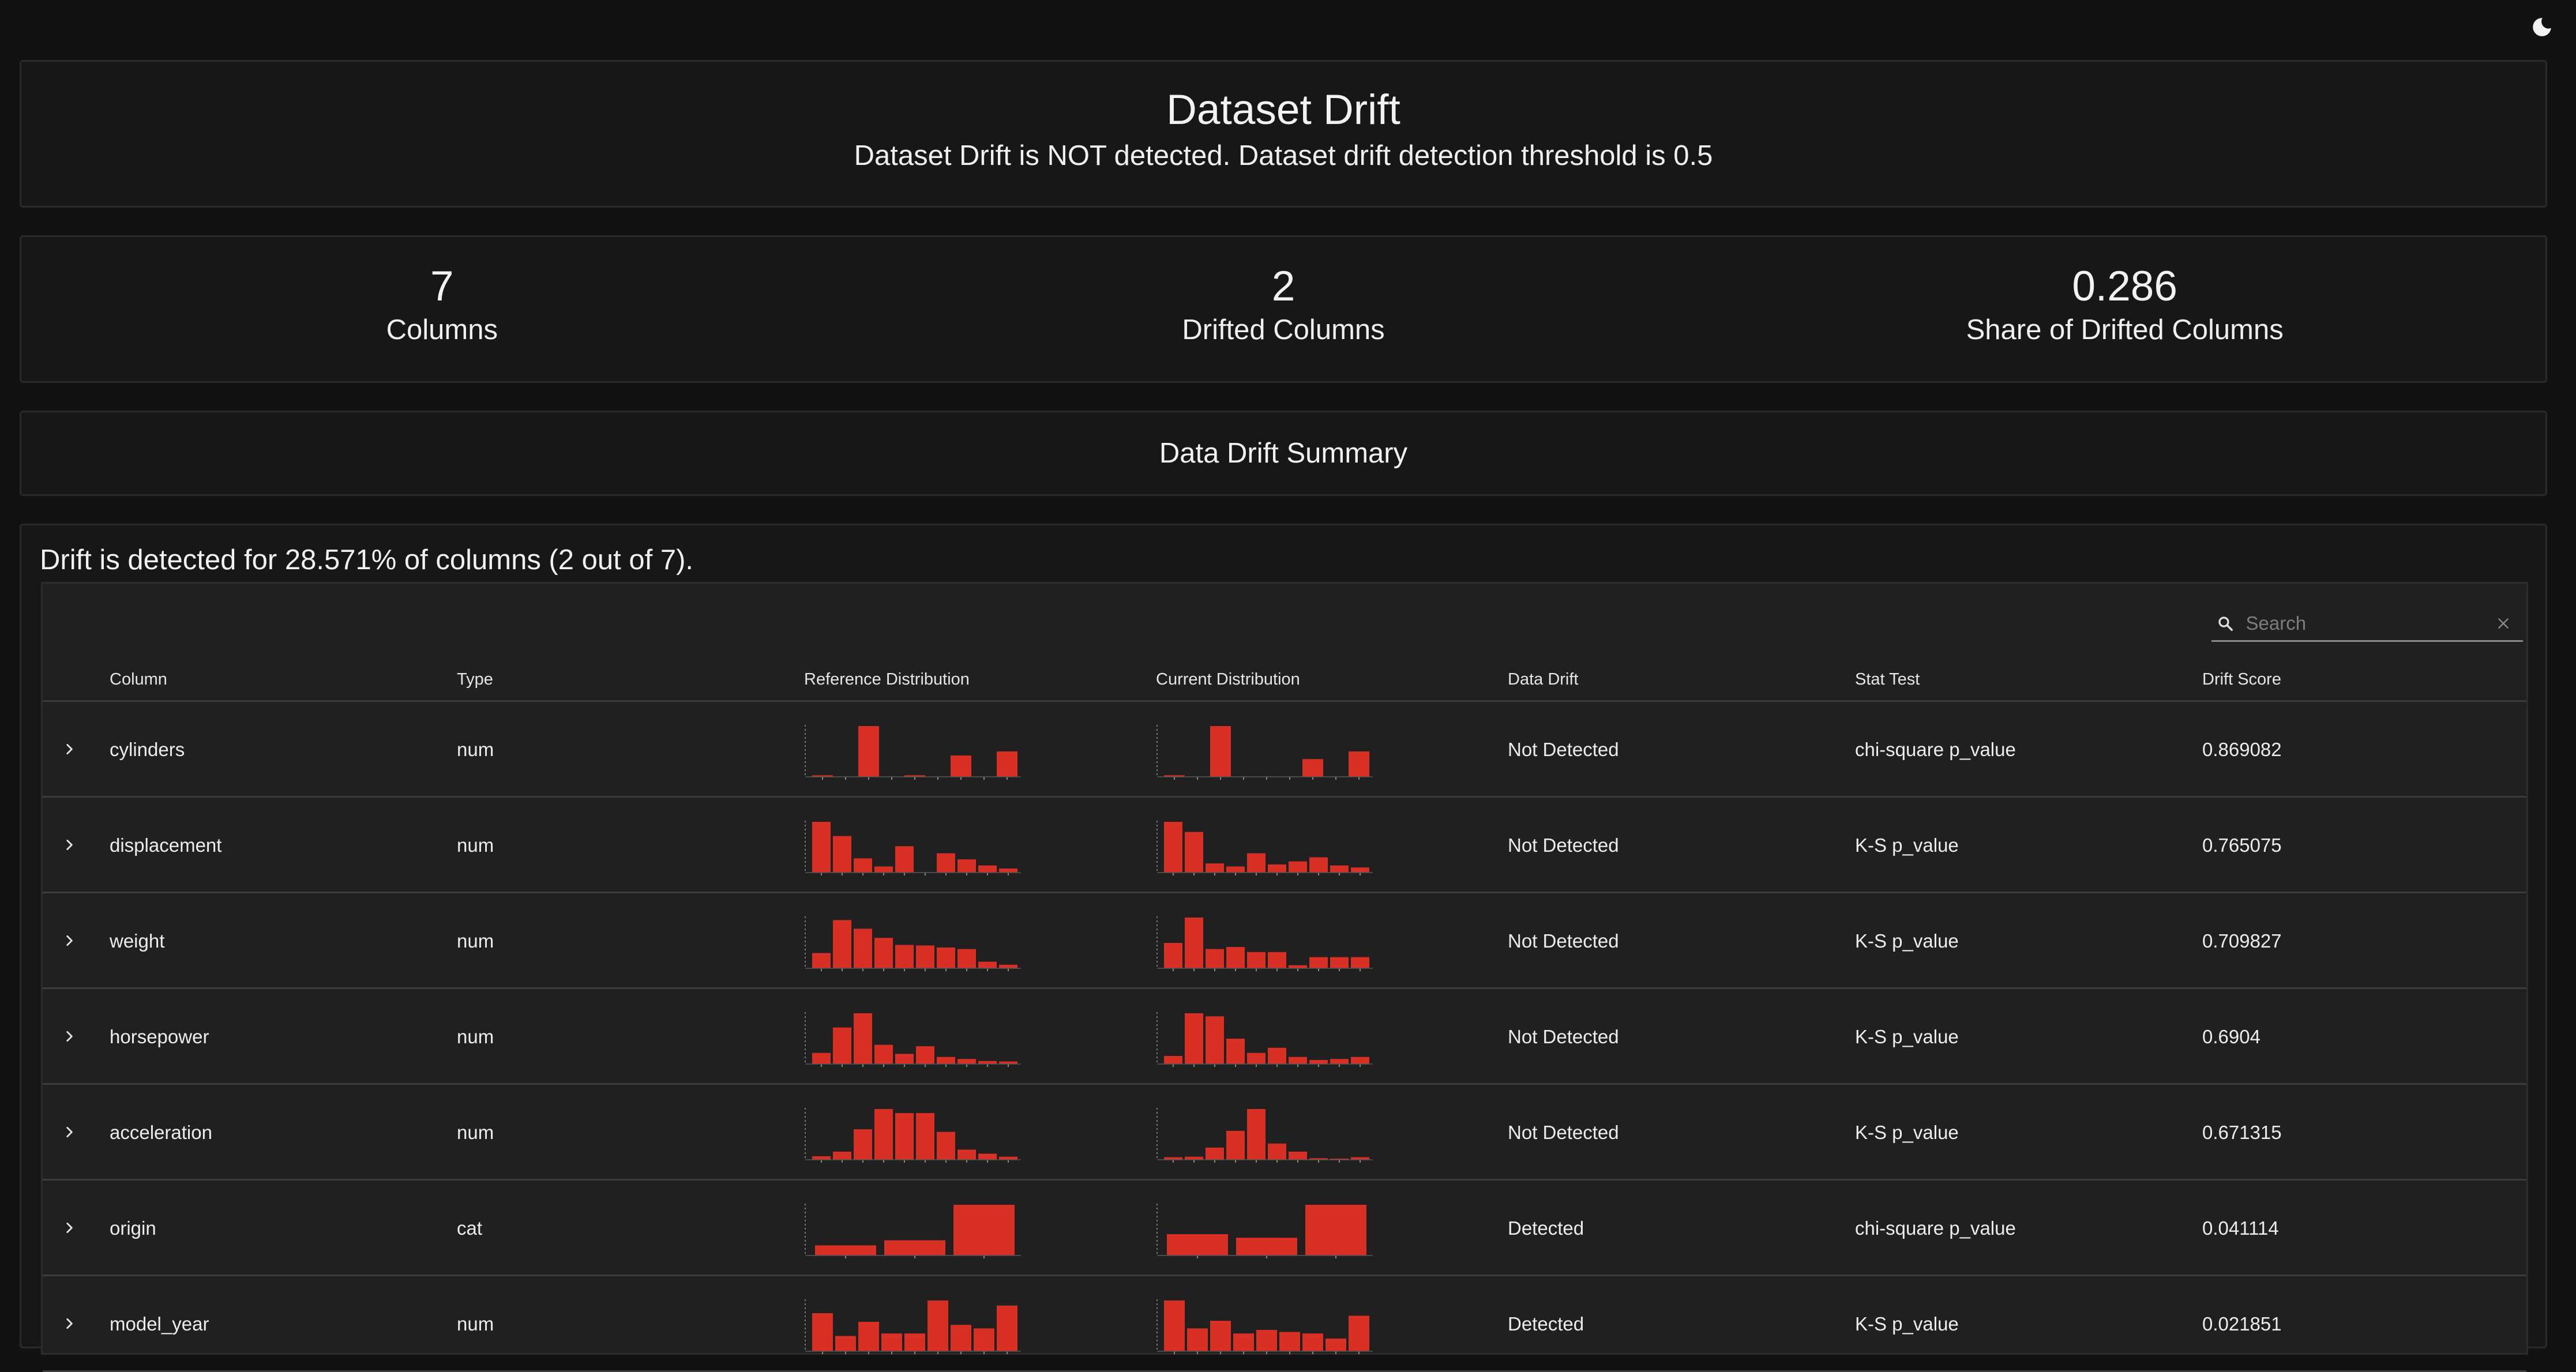 The width and height of the screenshot is (2576, 1372). What do you see at coordinates (166, 845) in the screenshot?
I see `column-name: displacement` at bounding box center [166, 845].